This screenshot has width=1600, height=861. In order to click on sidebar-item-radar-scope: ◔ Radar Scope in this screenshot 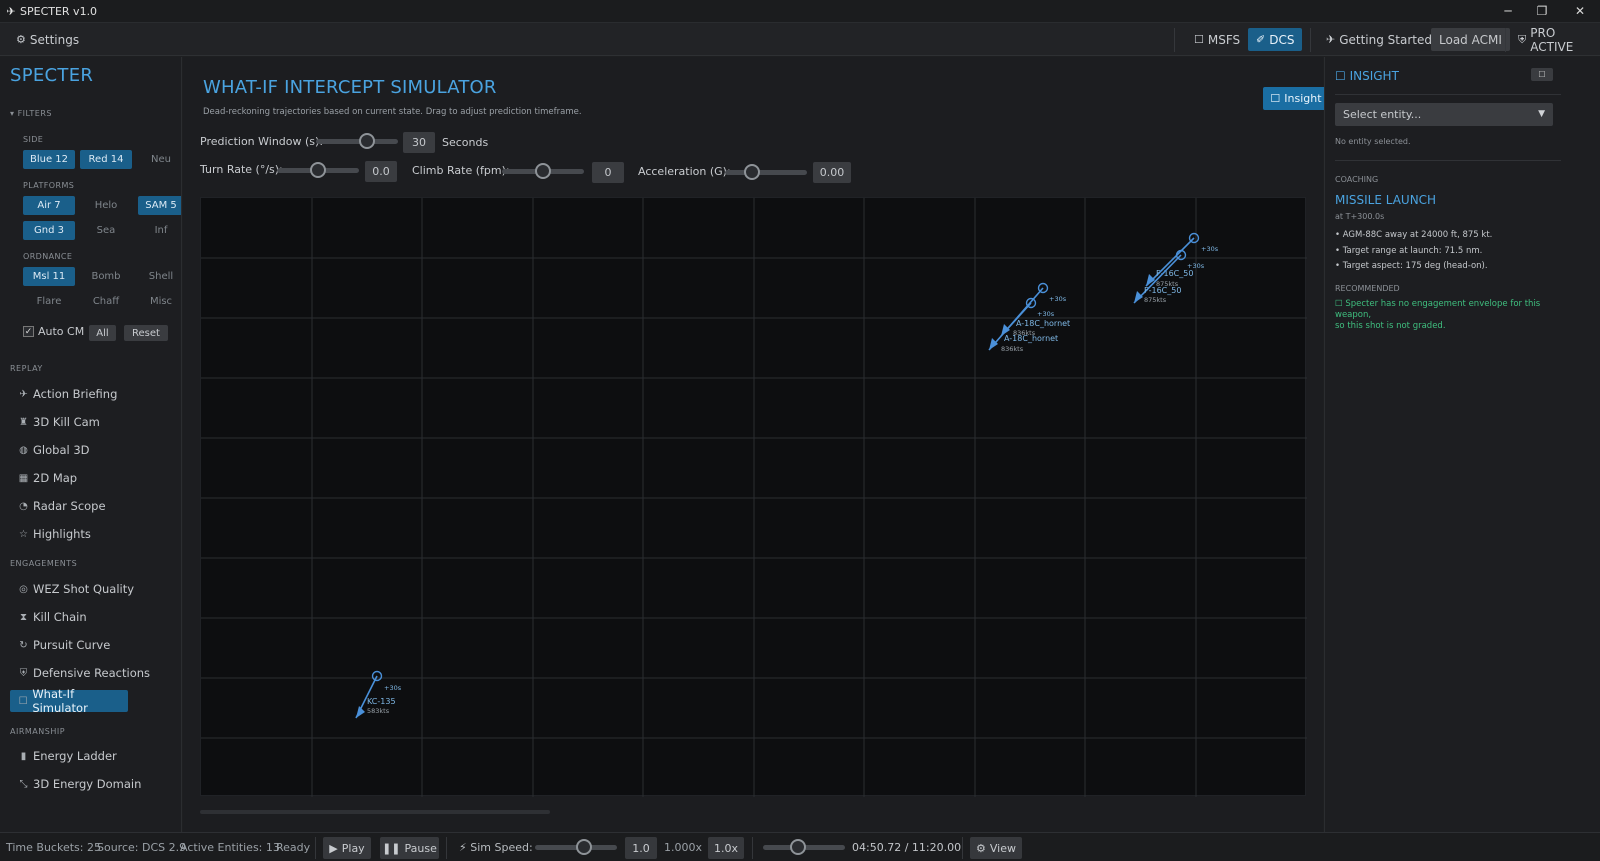, I will do `click(61, 506)`.